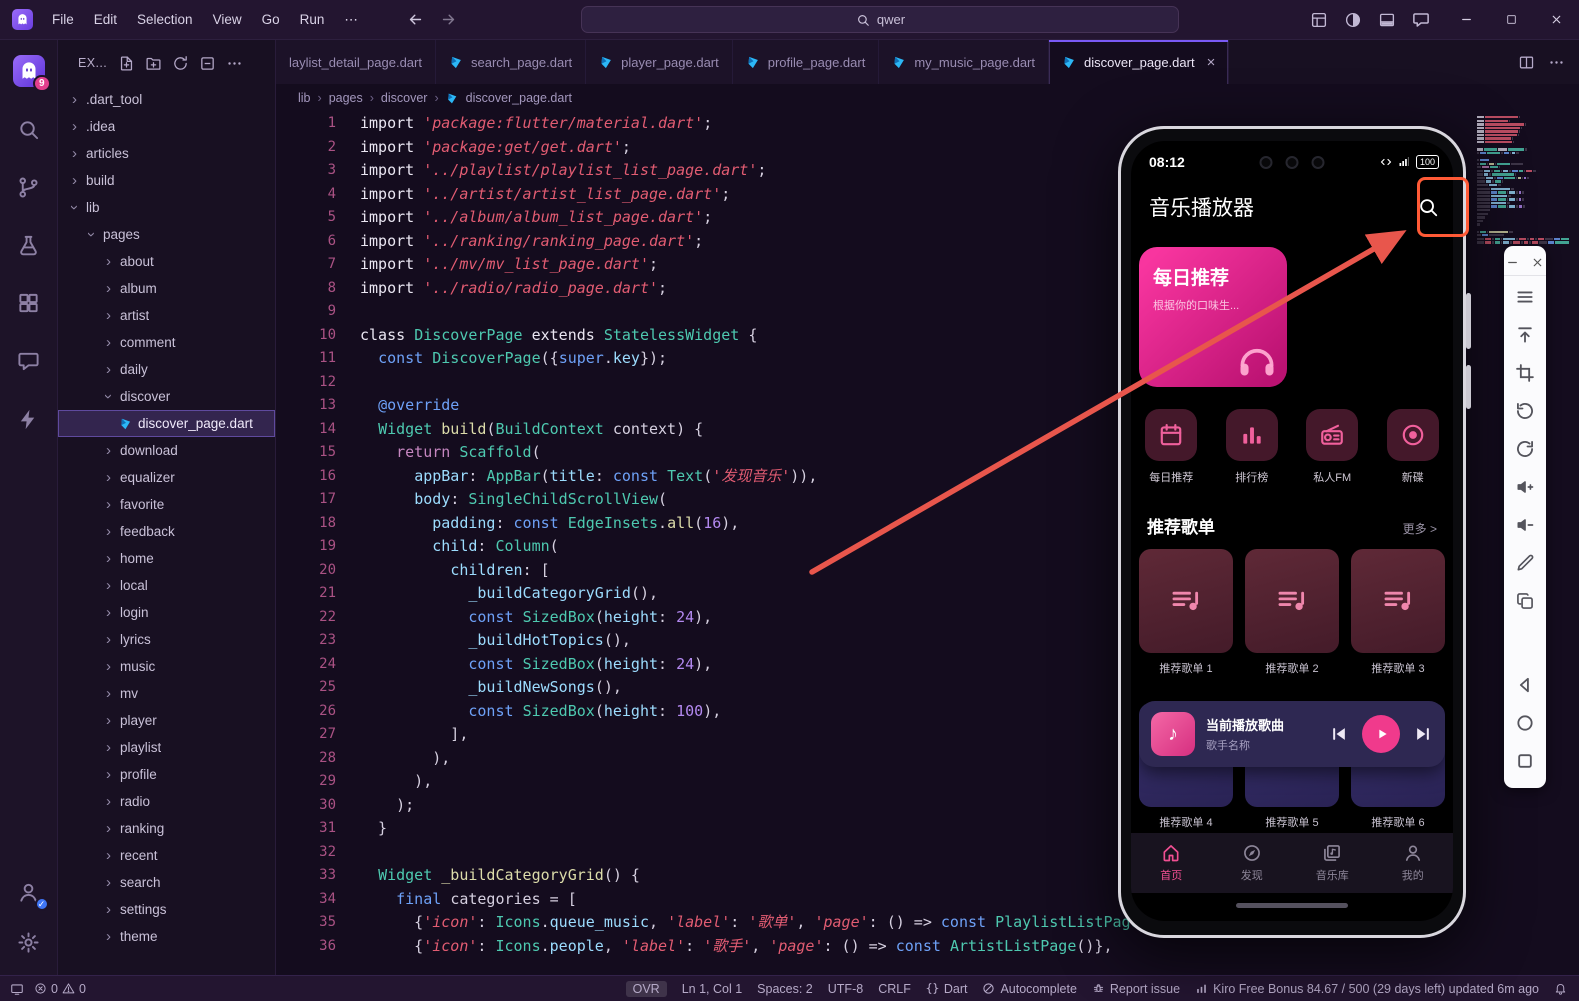  I want to click on activitybar-chat, so click(29, 361).